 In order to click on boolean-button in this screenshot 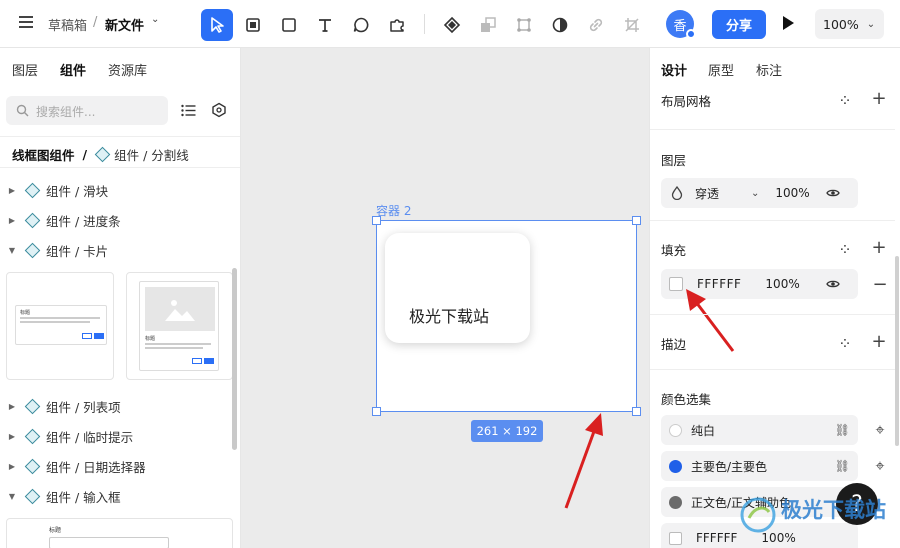, I will do `click(488, 25)`.